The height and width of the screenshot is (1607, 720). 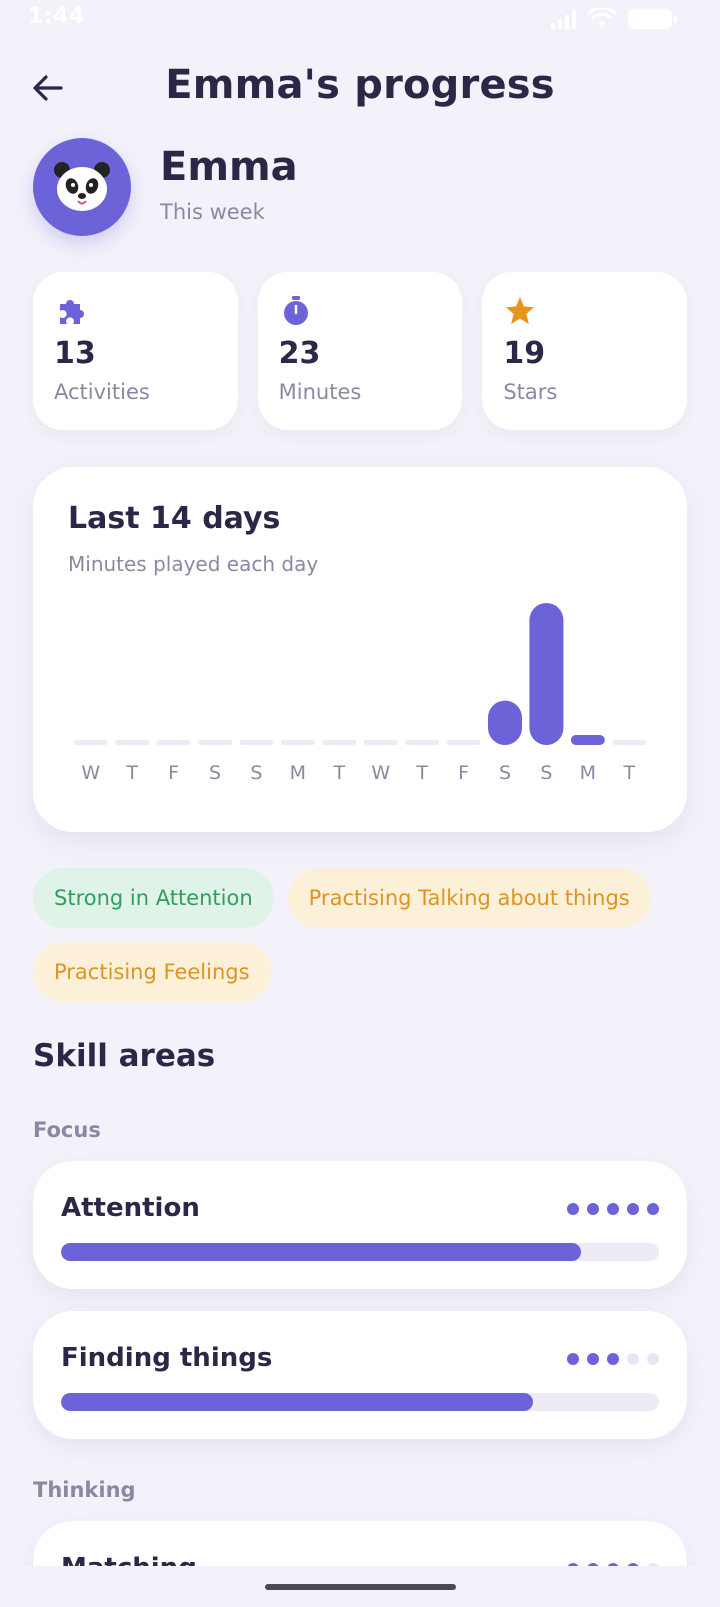 What do you see at coordinates (130, 1208) in the screenshot?
I see `skill-name: Attention` at bounding box center [130, 1208].